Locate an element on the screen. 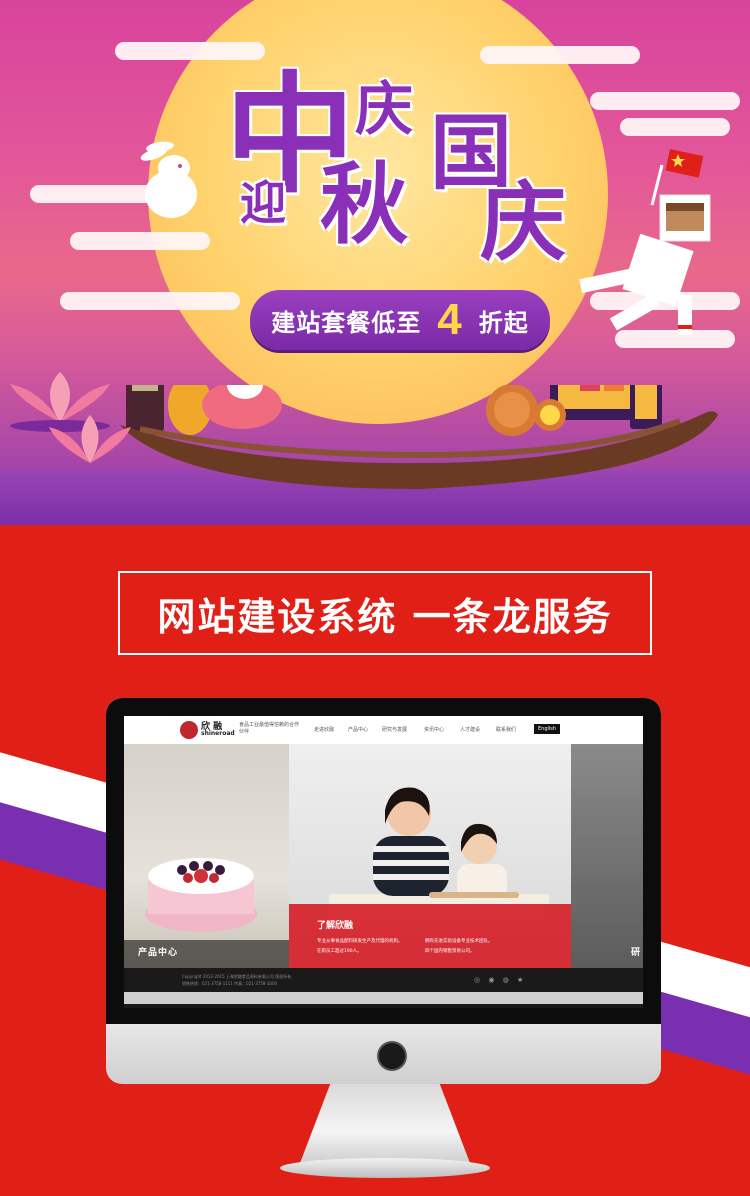  mother-daughter-baking-image is located at coordinates (439, 855).